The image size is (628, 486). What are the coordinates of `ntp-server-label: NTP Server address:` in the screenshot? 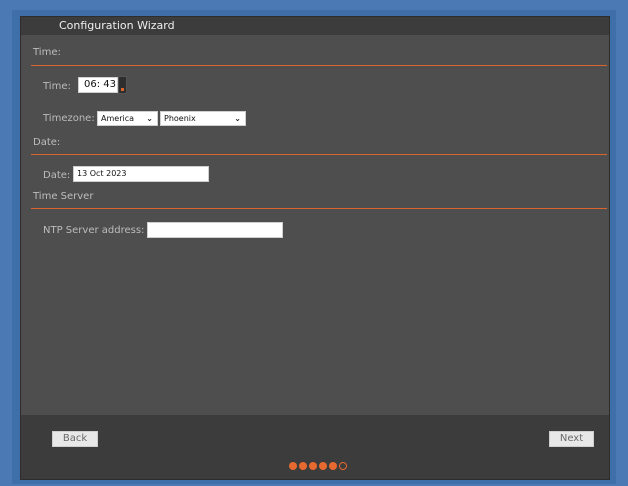 It's located at (94, 230).